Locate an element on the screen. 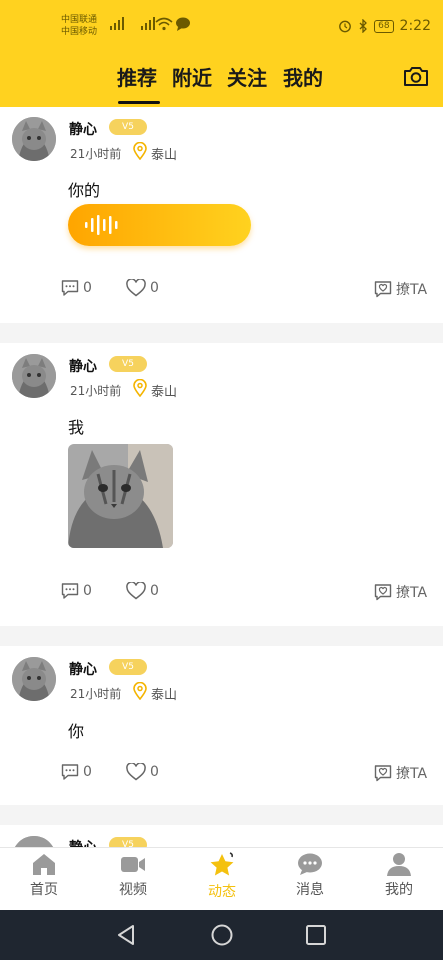  nav-messages: 消息 is located at coordinates (310, 875).